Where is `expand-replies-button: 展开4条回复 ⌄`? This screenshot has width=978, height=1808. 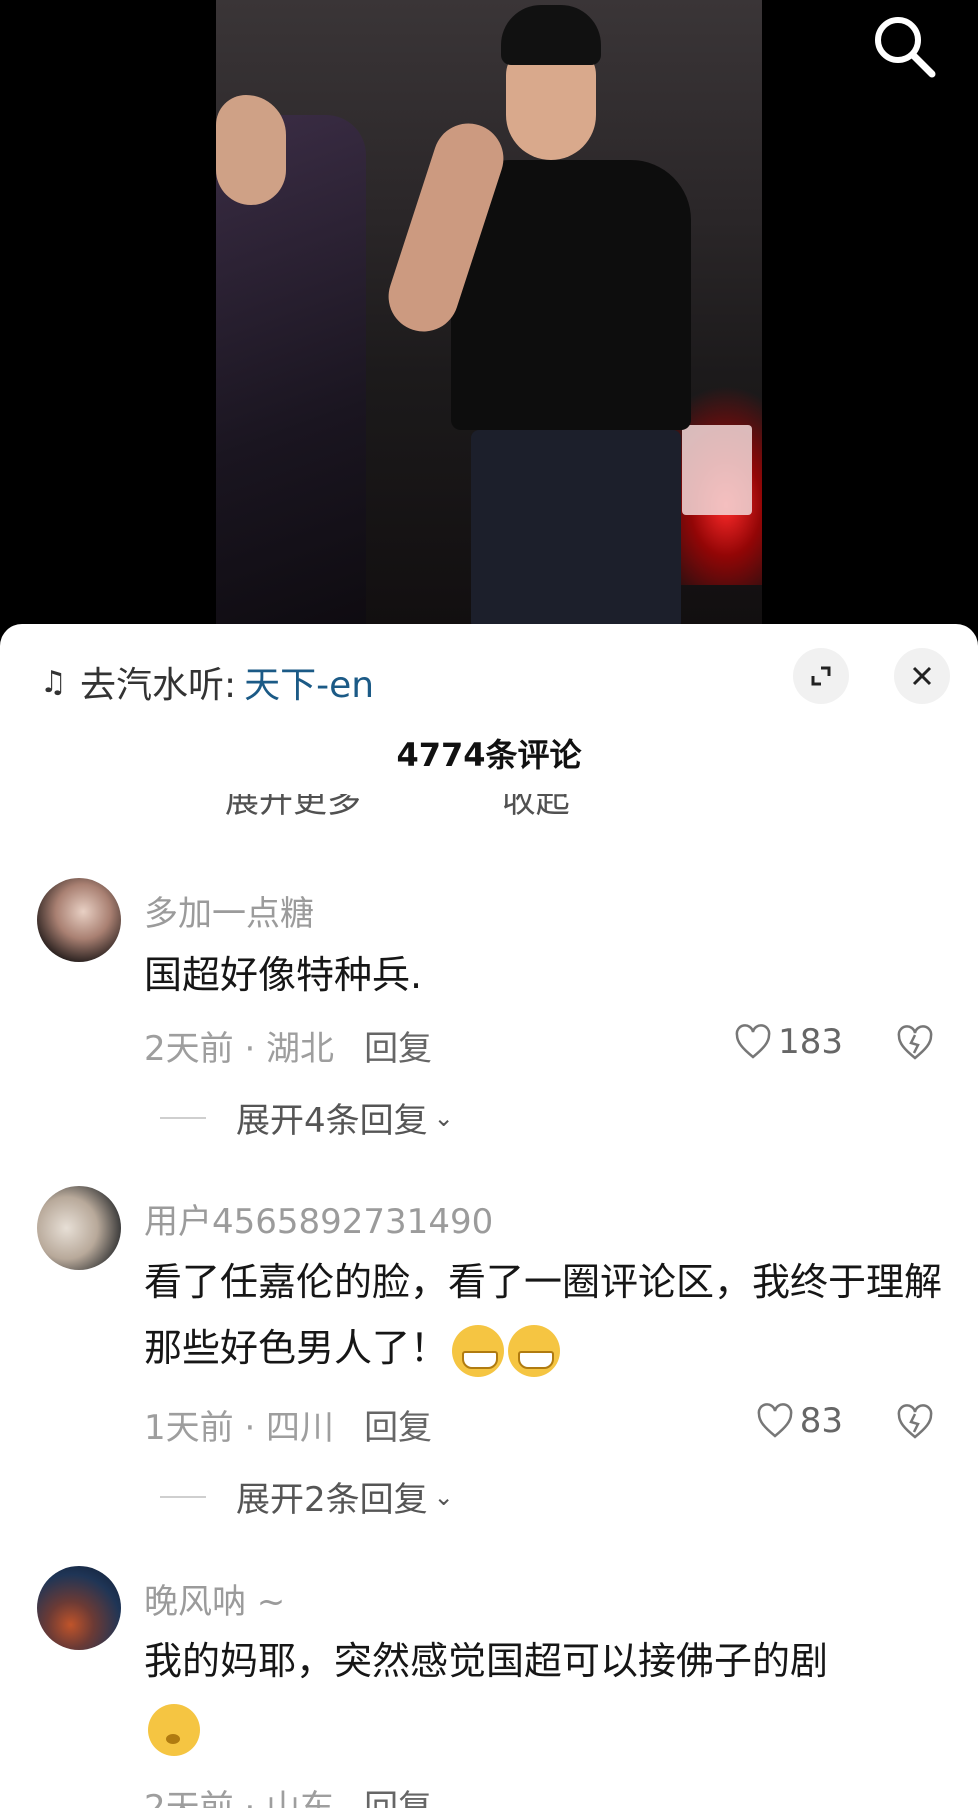 expand-replies-button: 展开4条回复 ⌄ is located at coordinates (307, 1117).